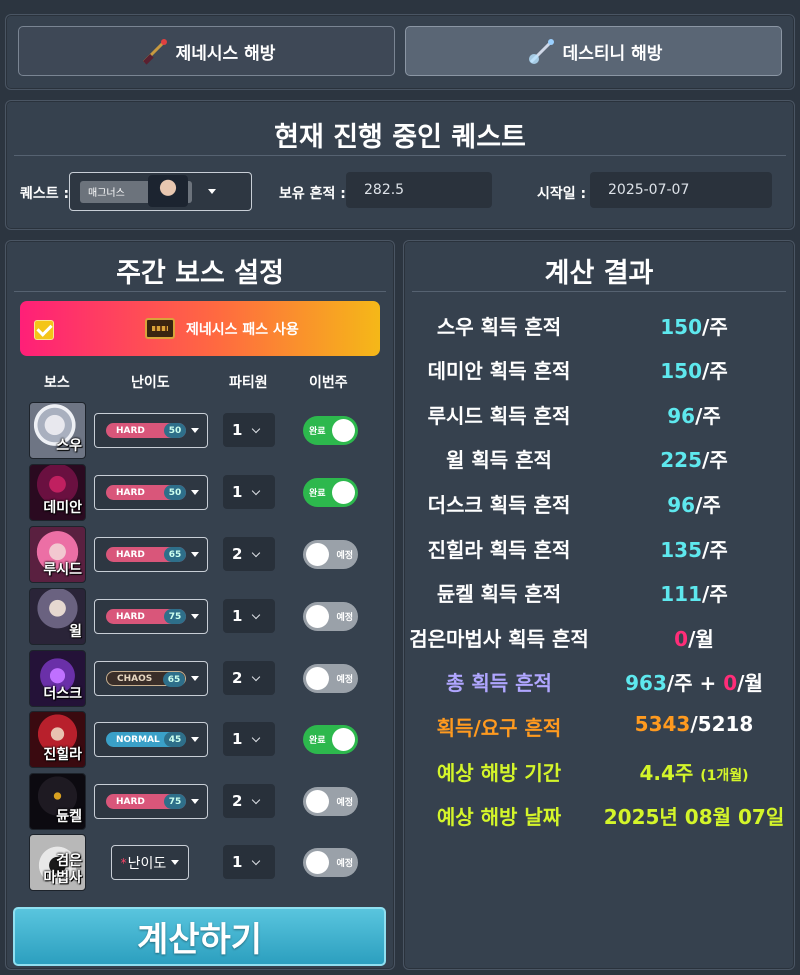  I want to click on tab-genesis-label: 제네시스 해방, so click(225, 53).